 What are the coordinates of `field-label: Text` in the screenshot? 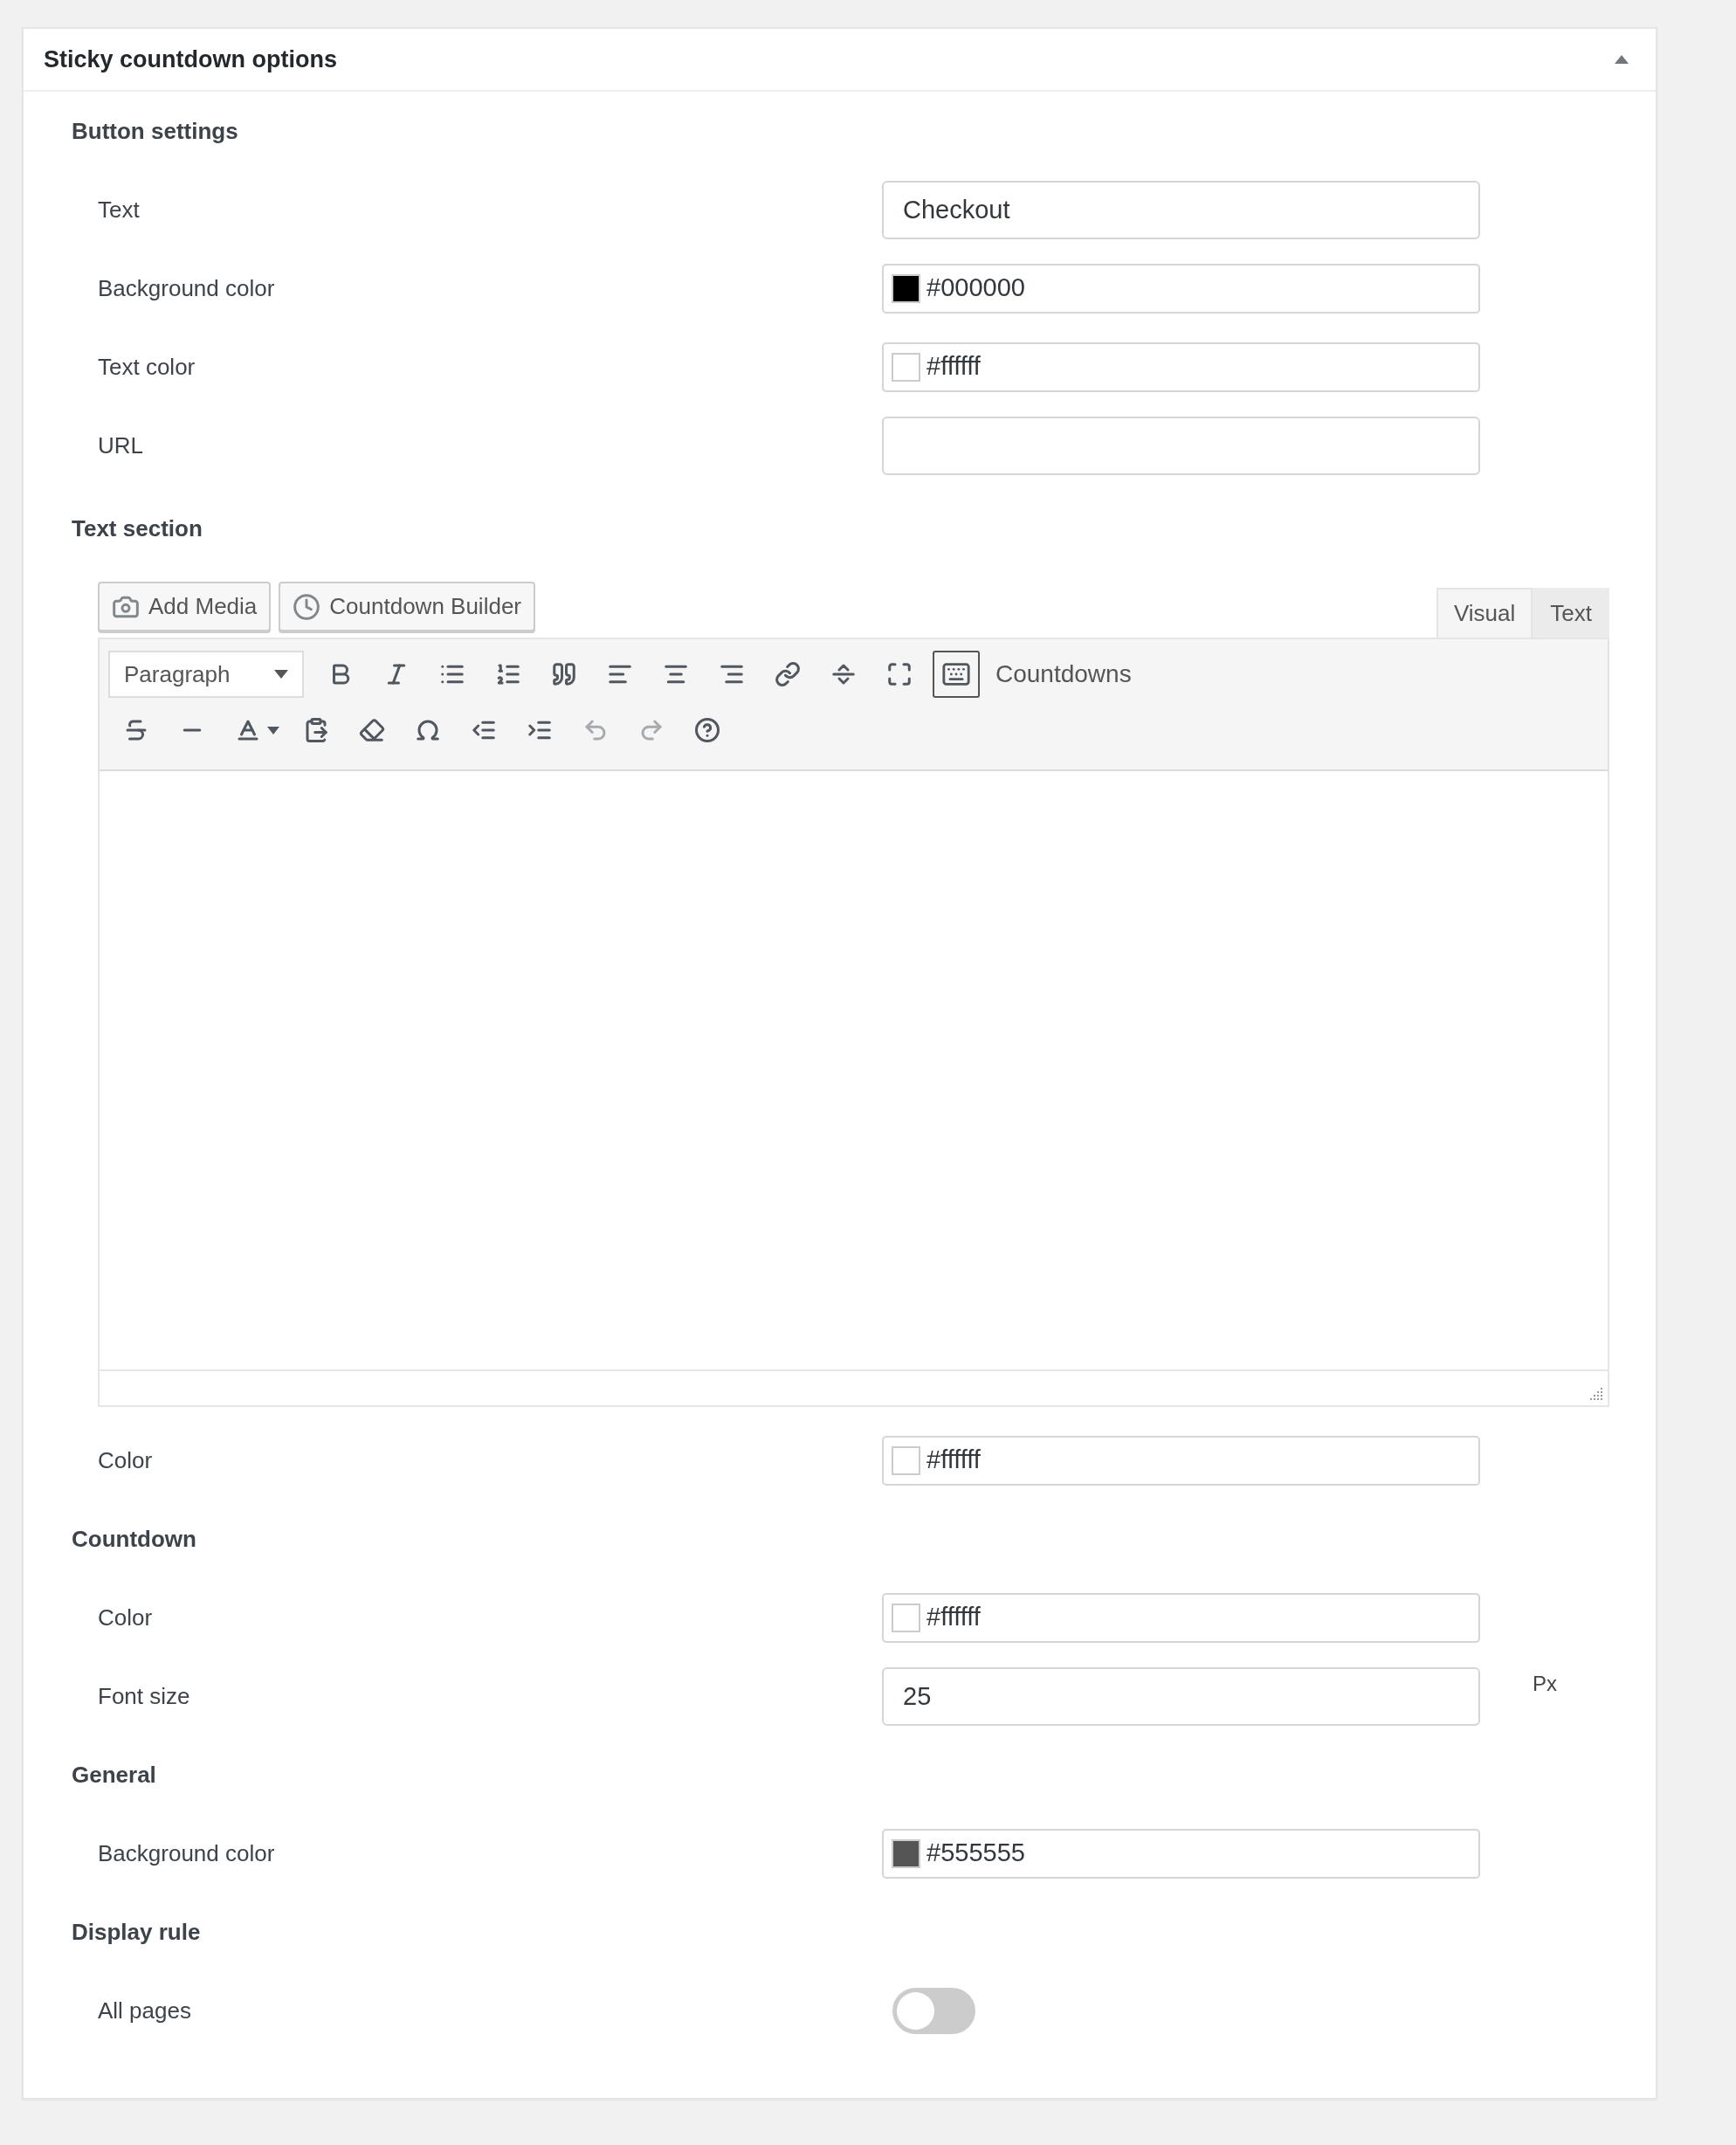 It's located at (119, 209).